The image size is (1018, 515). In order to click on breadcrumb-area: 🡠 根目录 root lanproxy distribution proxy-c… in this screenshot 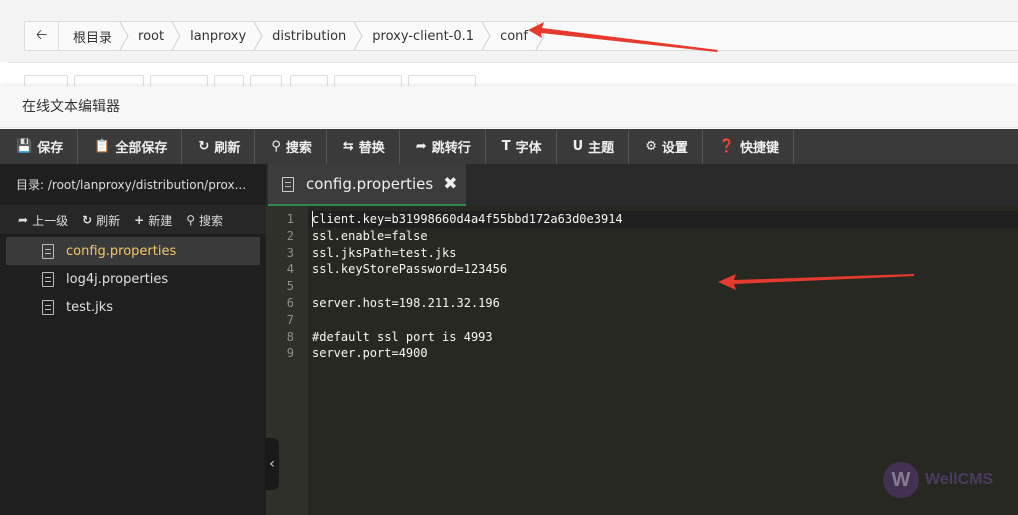, I will do `click(509, 31)`.